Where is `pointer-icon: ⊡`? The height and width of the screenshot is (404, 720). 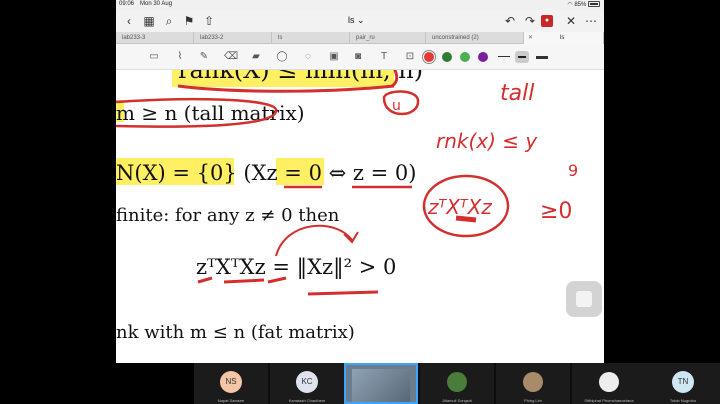
pointer-icon: ⊡ is located at coordinates (410, 57).